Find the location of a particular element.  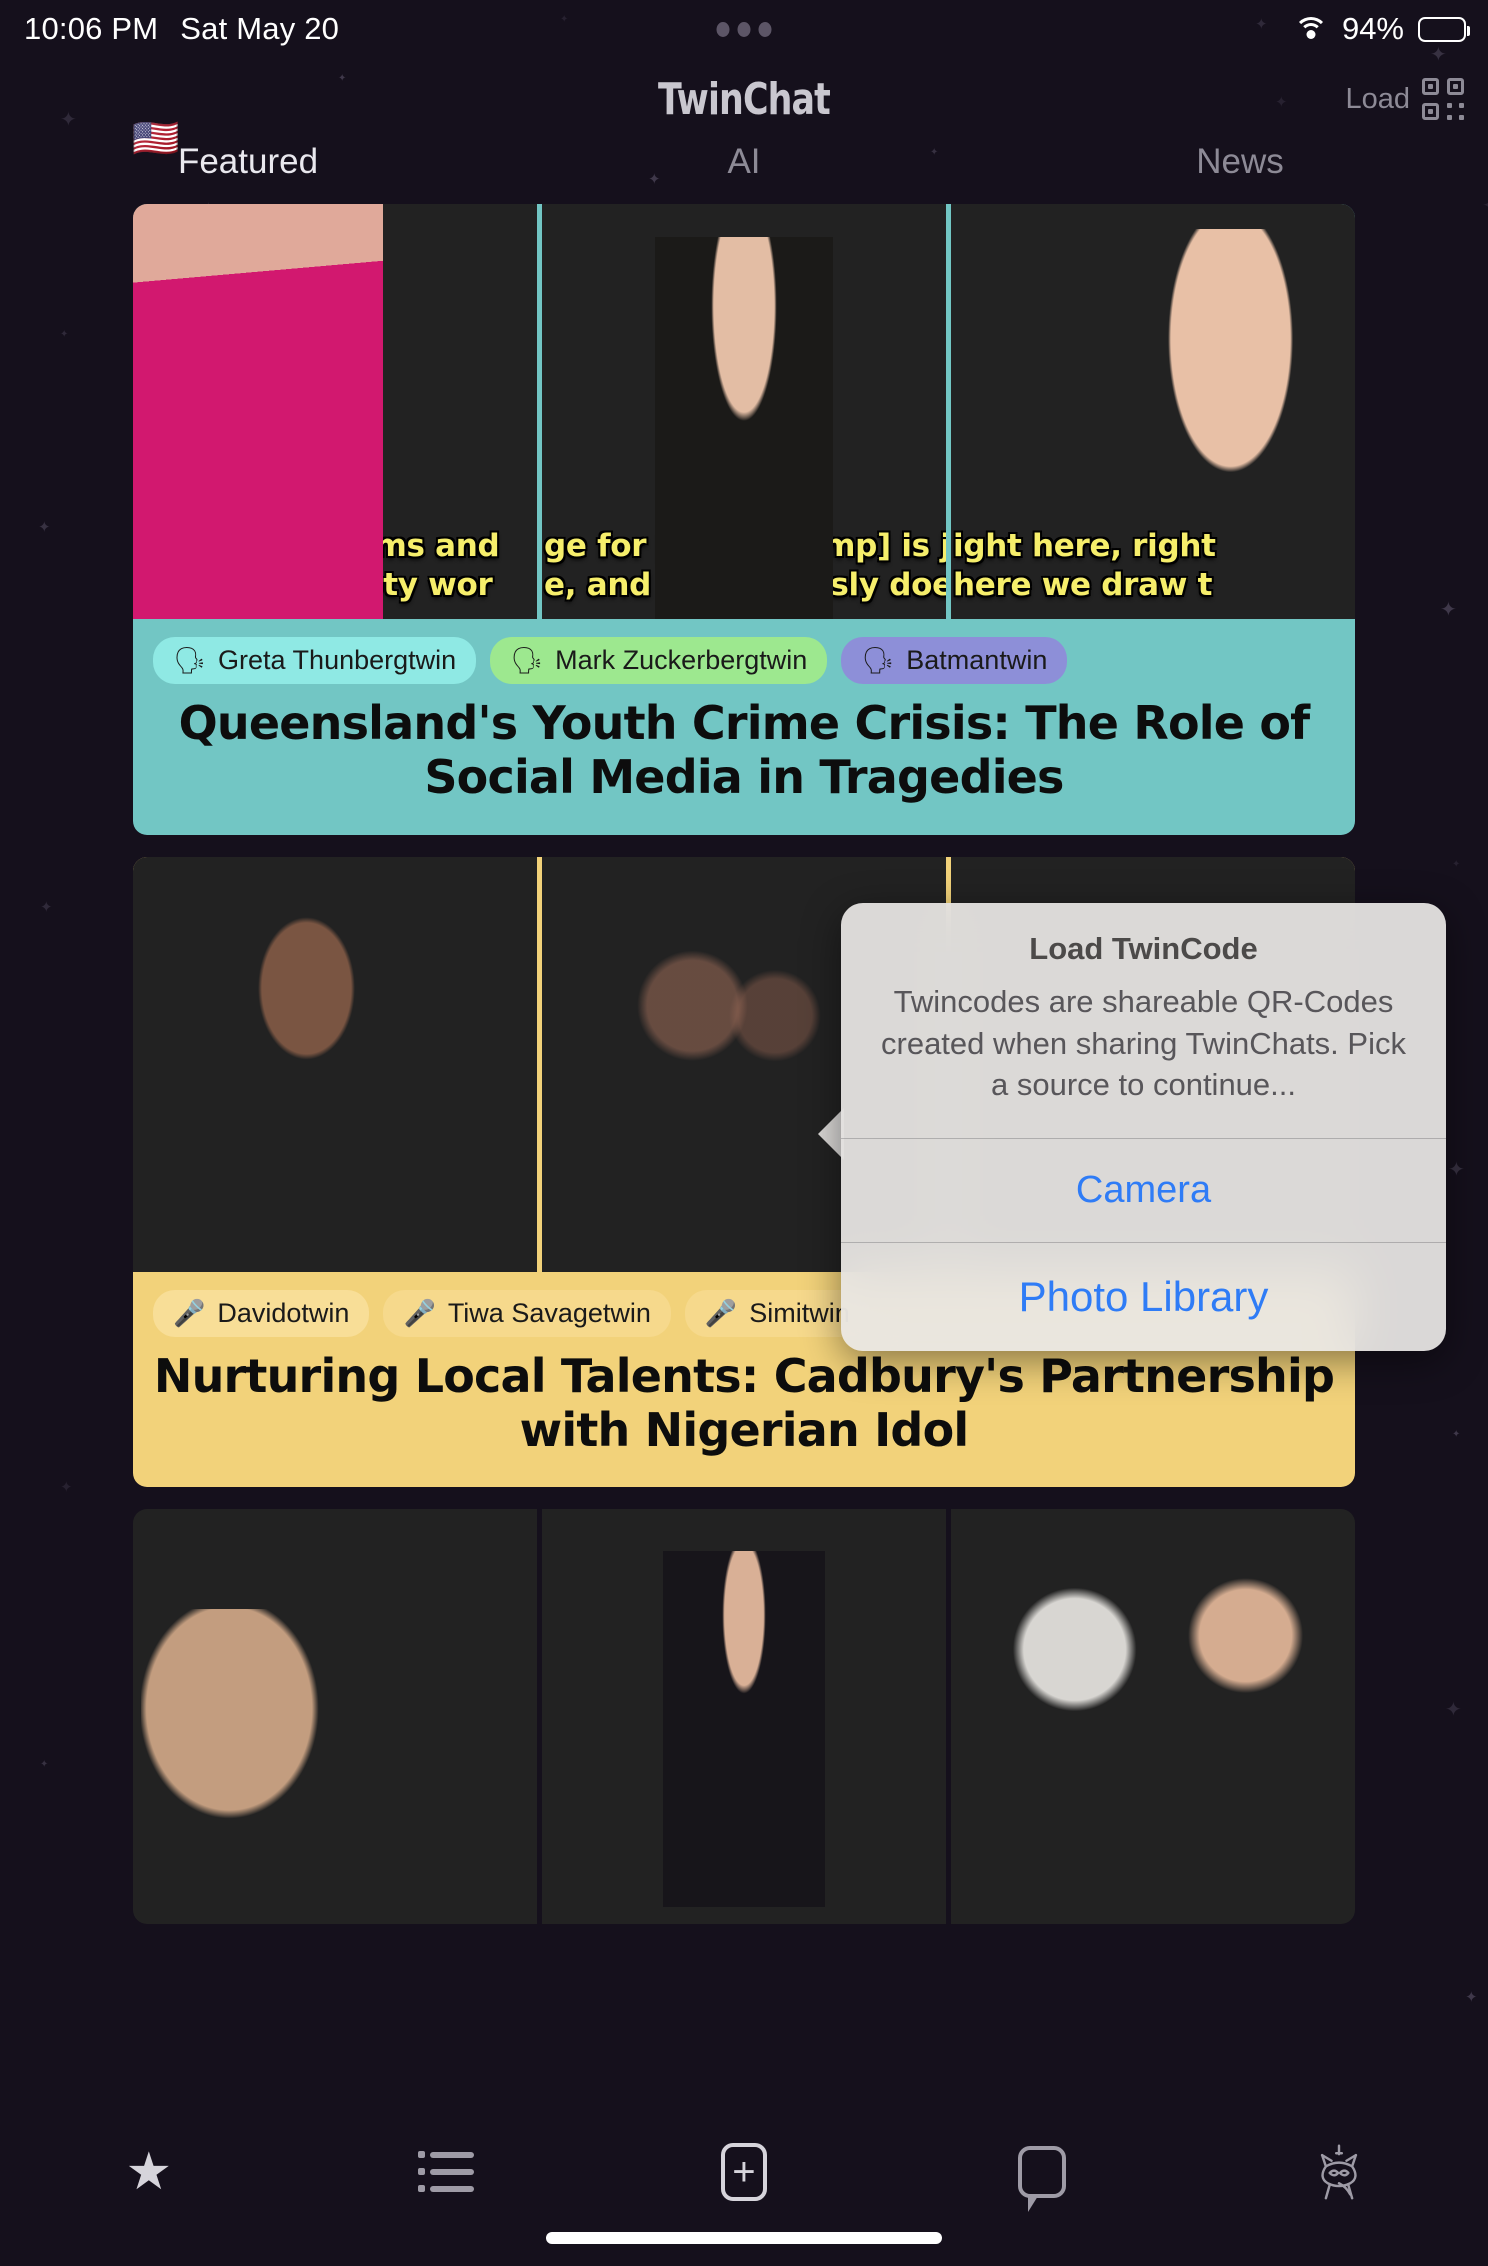

nav-create-button: + is located at coordinates (744, 2172).